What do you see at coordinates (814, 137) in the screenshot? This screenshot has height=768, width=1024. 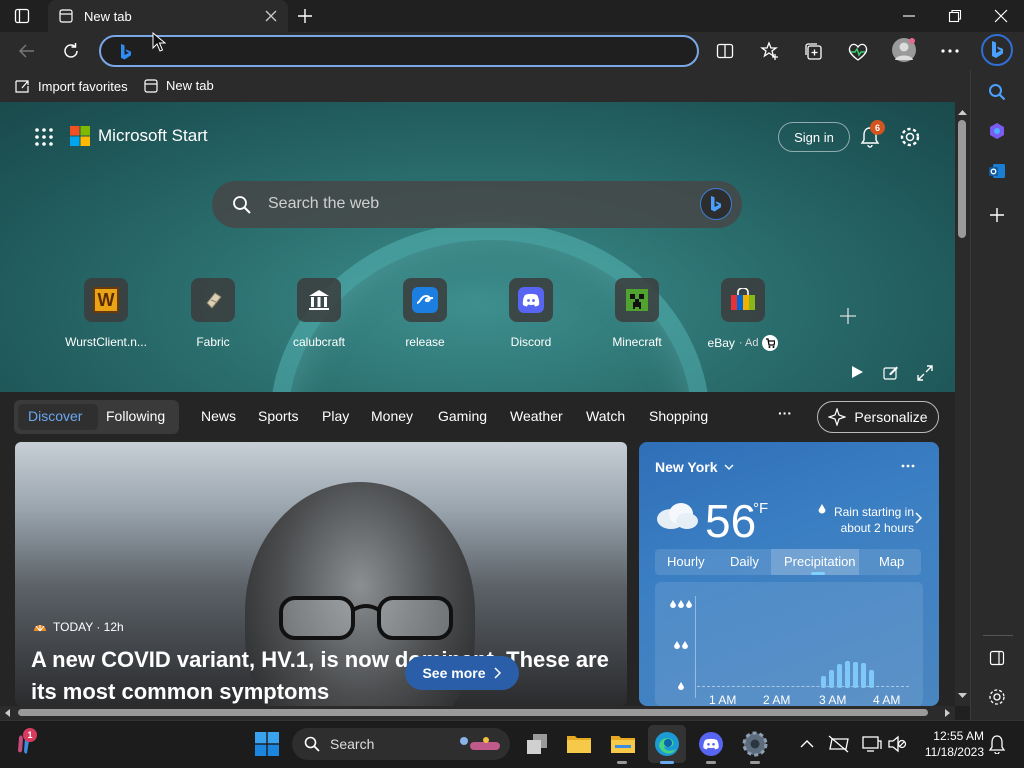 I see `sign-in-button: Sign in` at bounding box center [814, 137].